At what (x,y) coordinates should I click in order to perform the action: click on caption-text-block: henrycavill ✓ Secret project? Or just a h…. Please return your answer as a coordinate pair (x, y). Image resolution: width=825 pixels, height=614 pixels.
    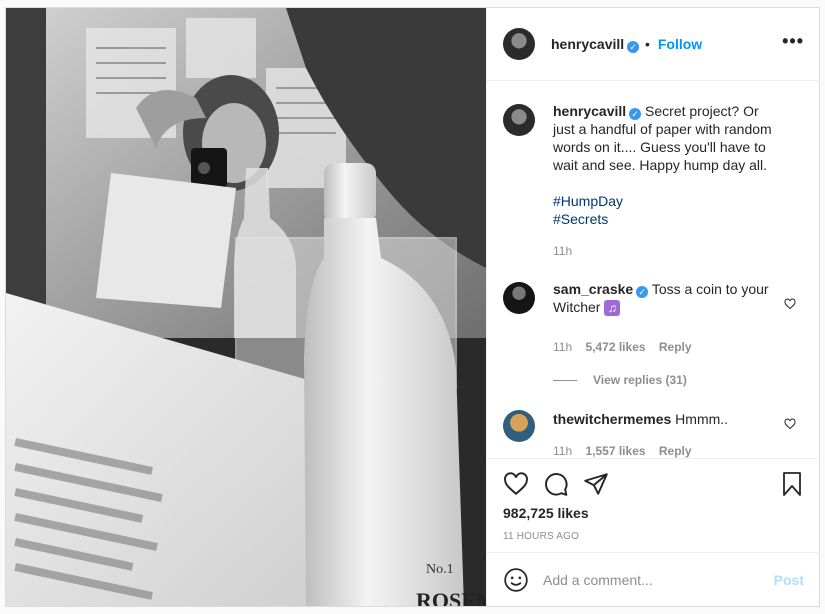
    Looking at the image, I should click on (663, 138).